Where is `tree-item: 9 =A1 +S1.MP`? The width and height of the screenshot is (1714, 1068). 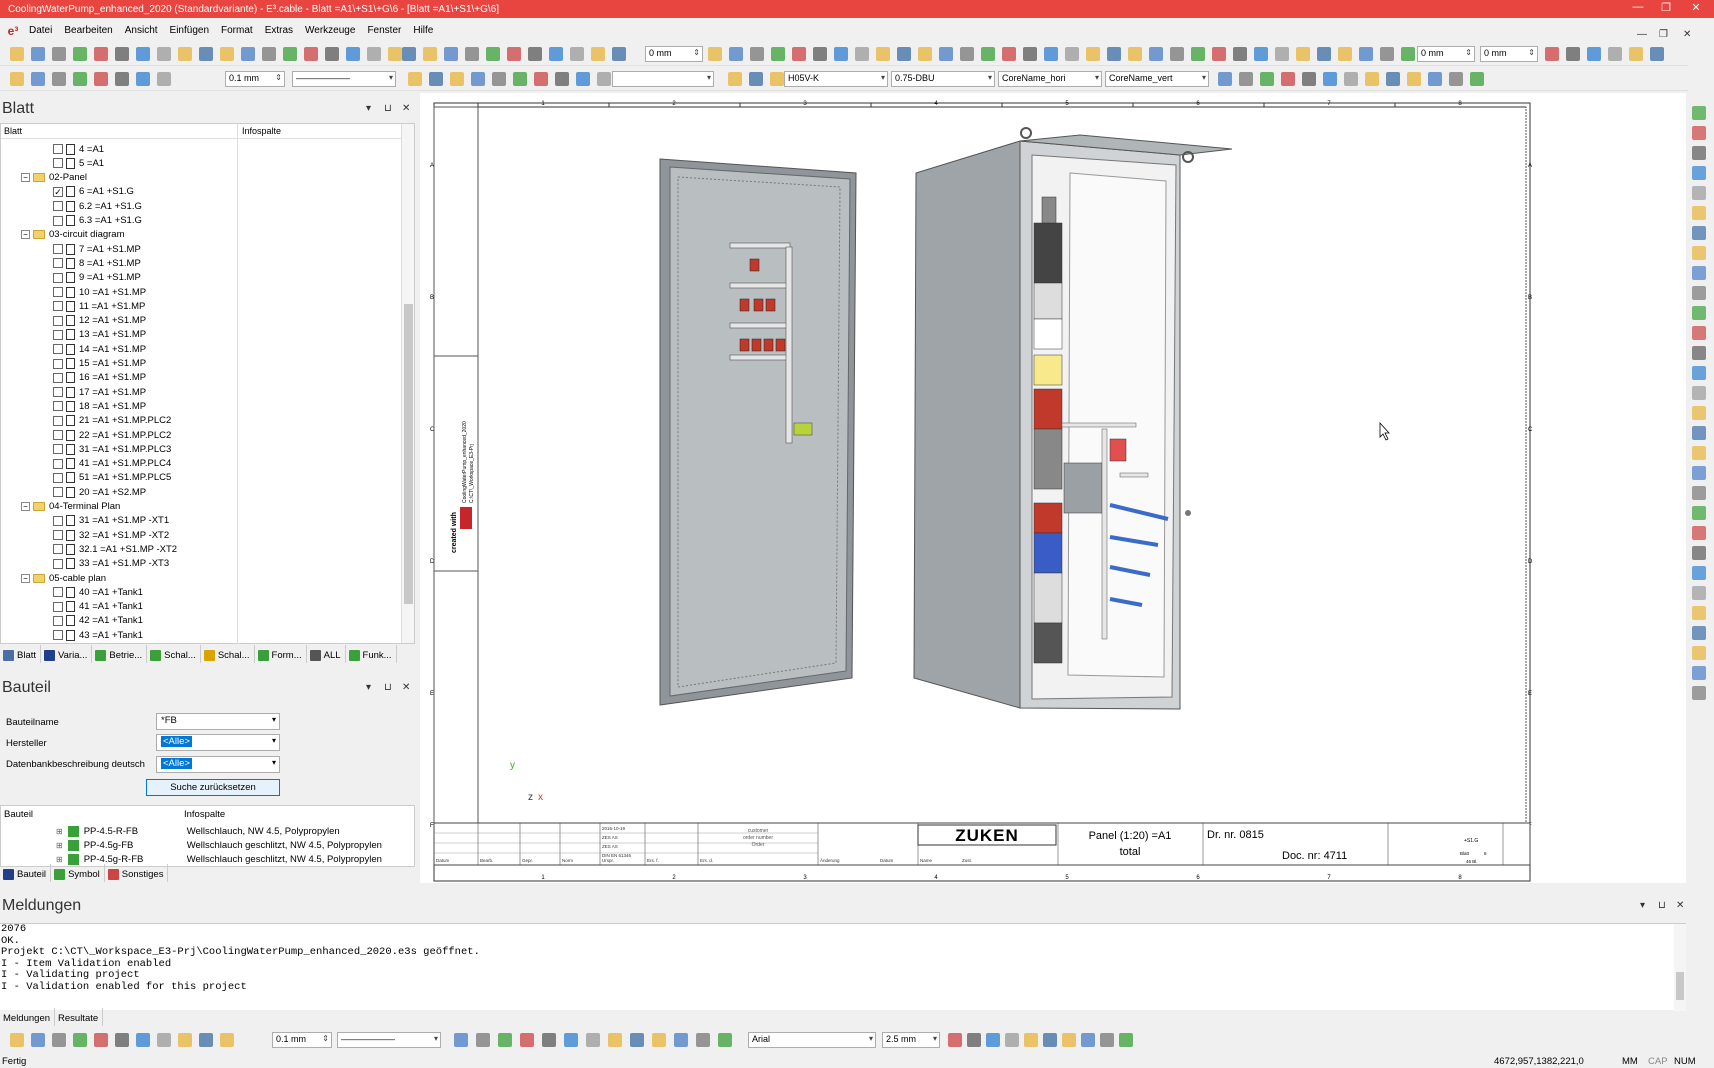
tree-item: 9 =A1 +S1.MP is located at coordinates (97, 278).